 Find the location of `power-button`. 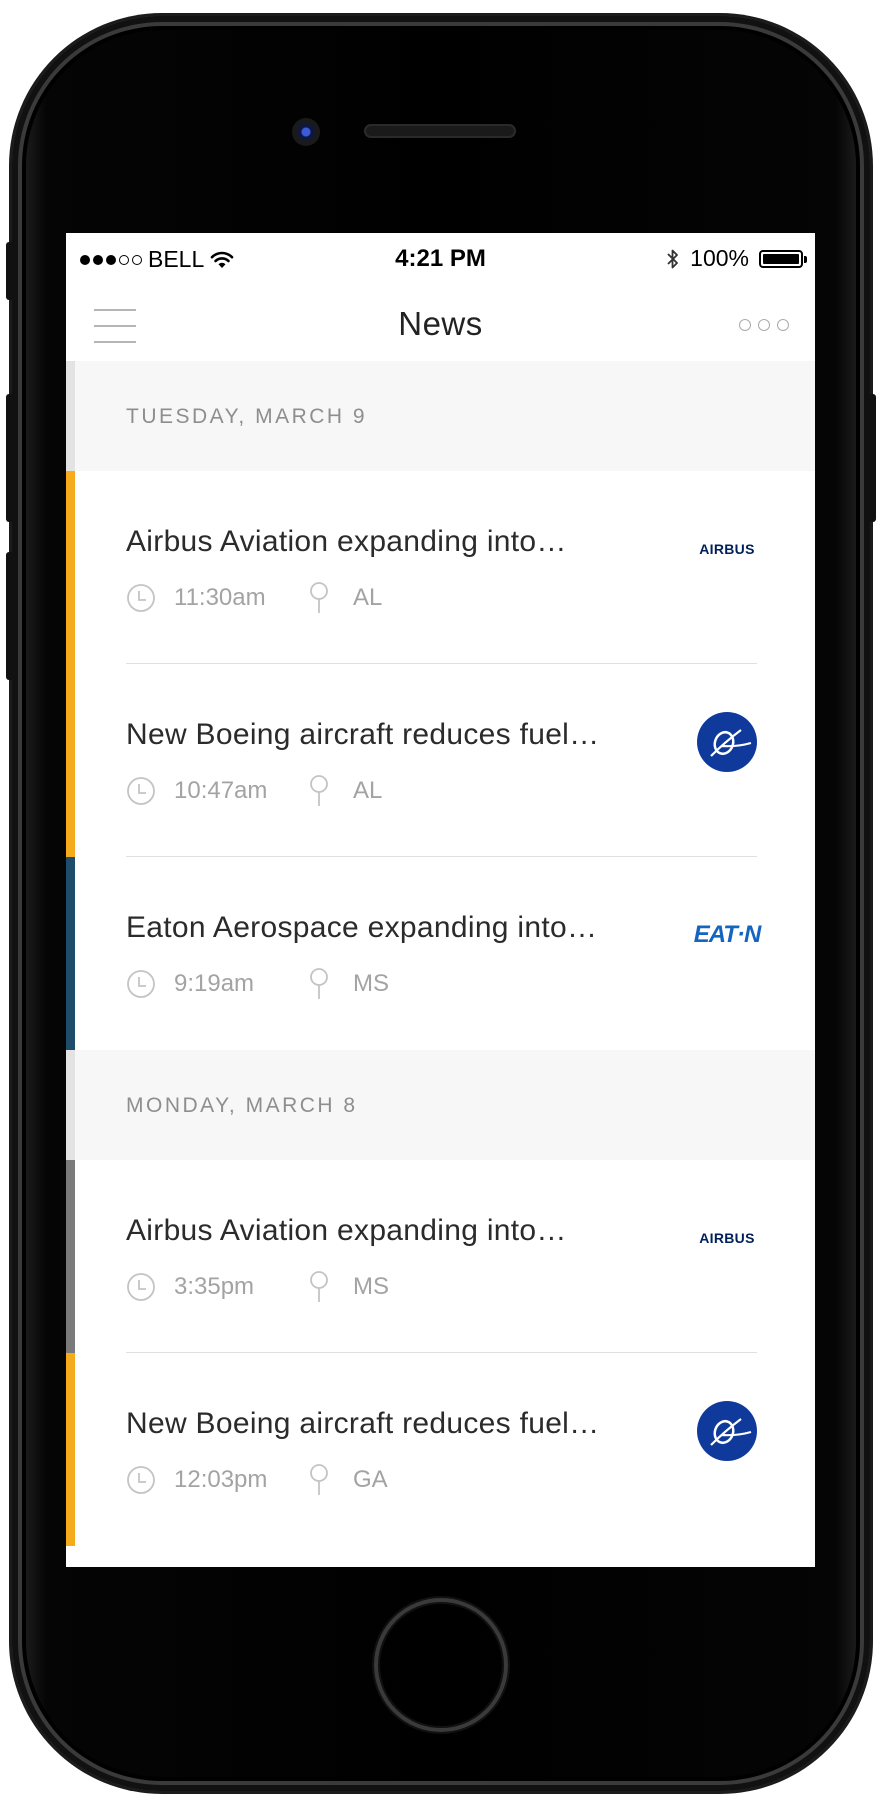

power-button is located at coordinates (872, 458).